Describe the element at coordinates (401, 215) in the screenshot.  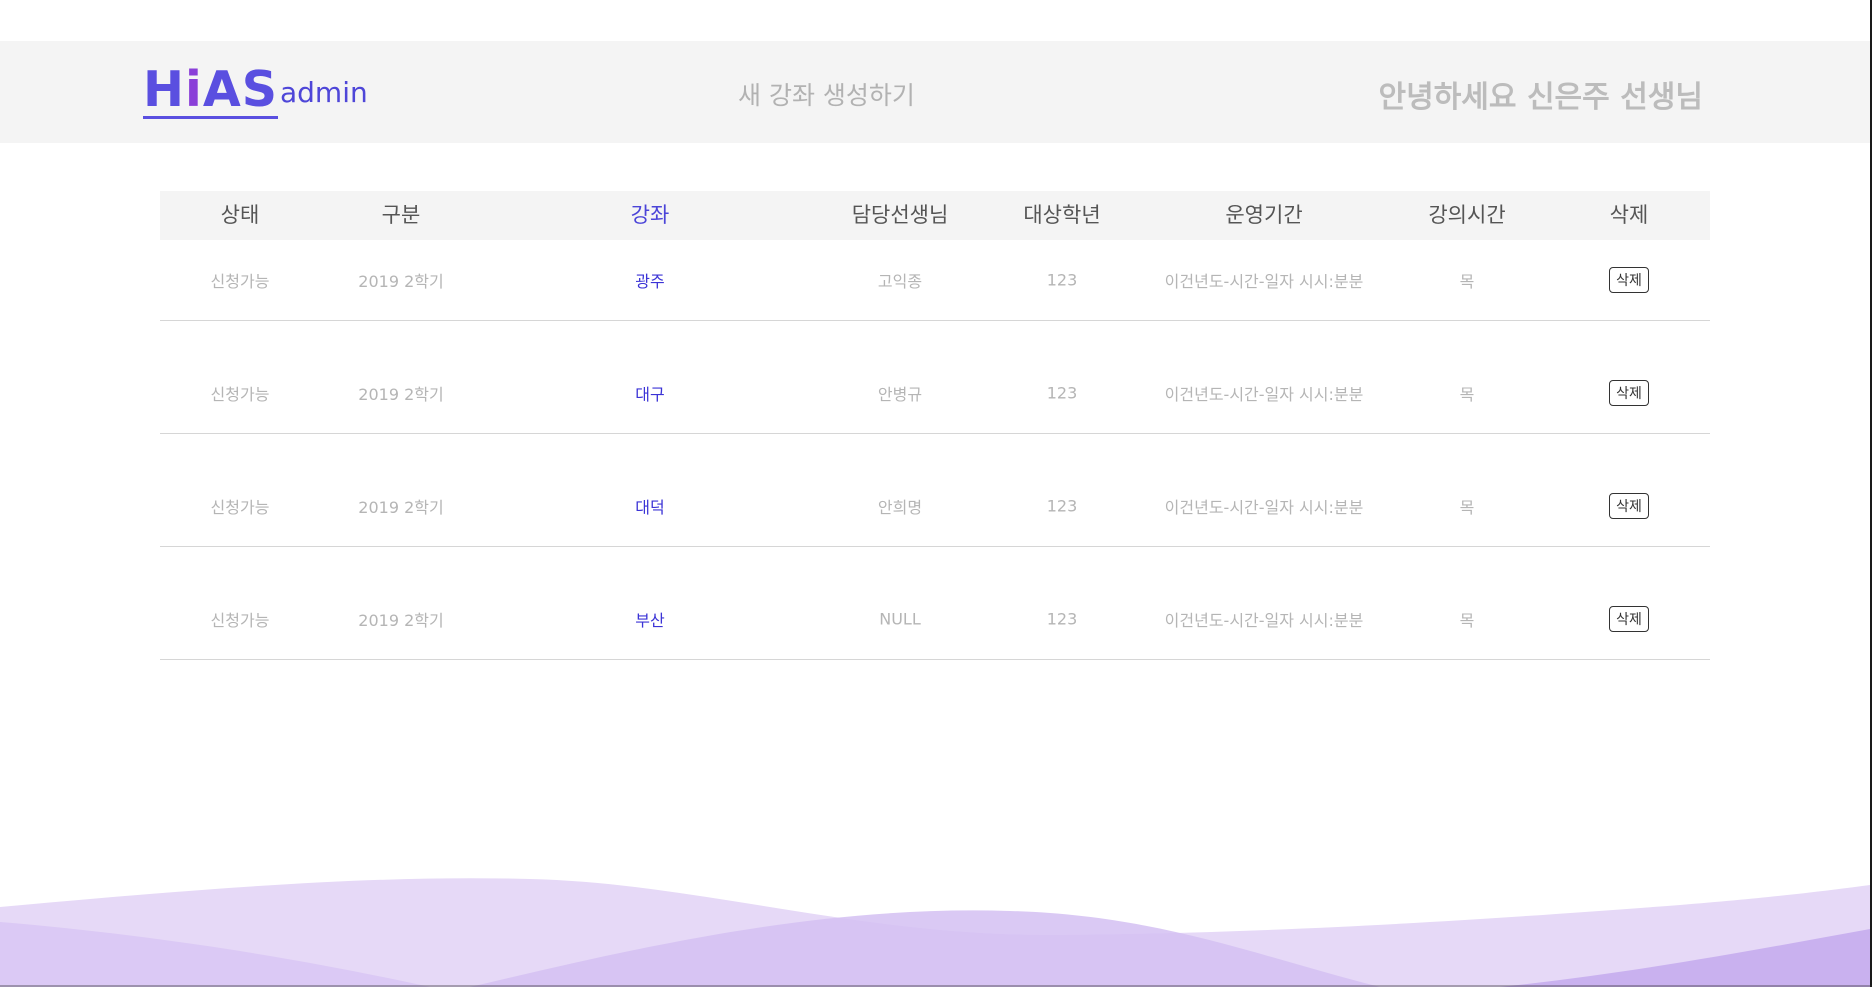
I see `column-header-term: 구분` at that location.